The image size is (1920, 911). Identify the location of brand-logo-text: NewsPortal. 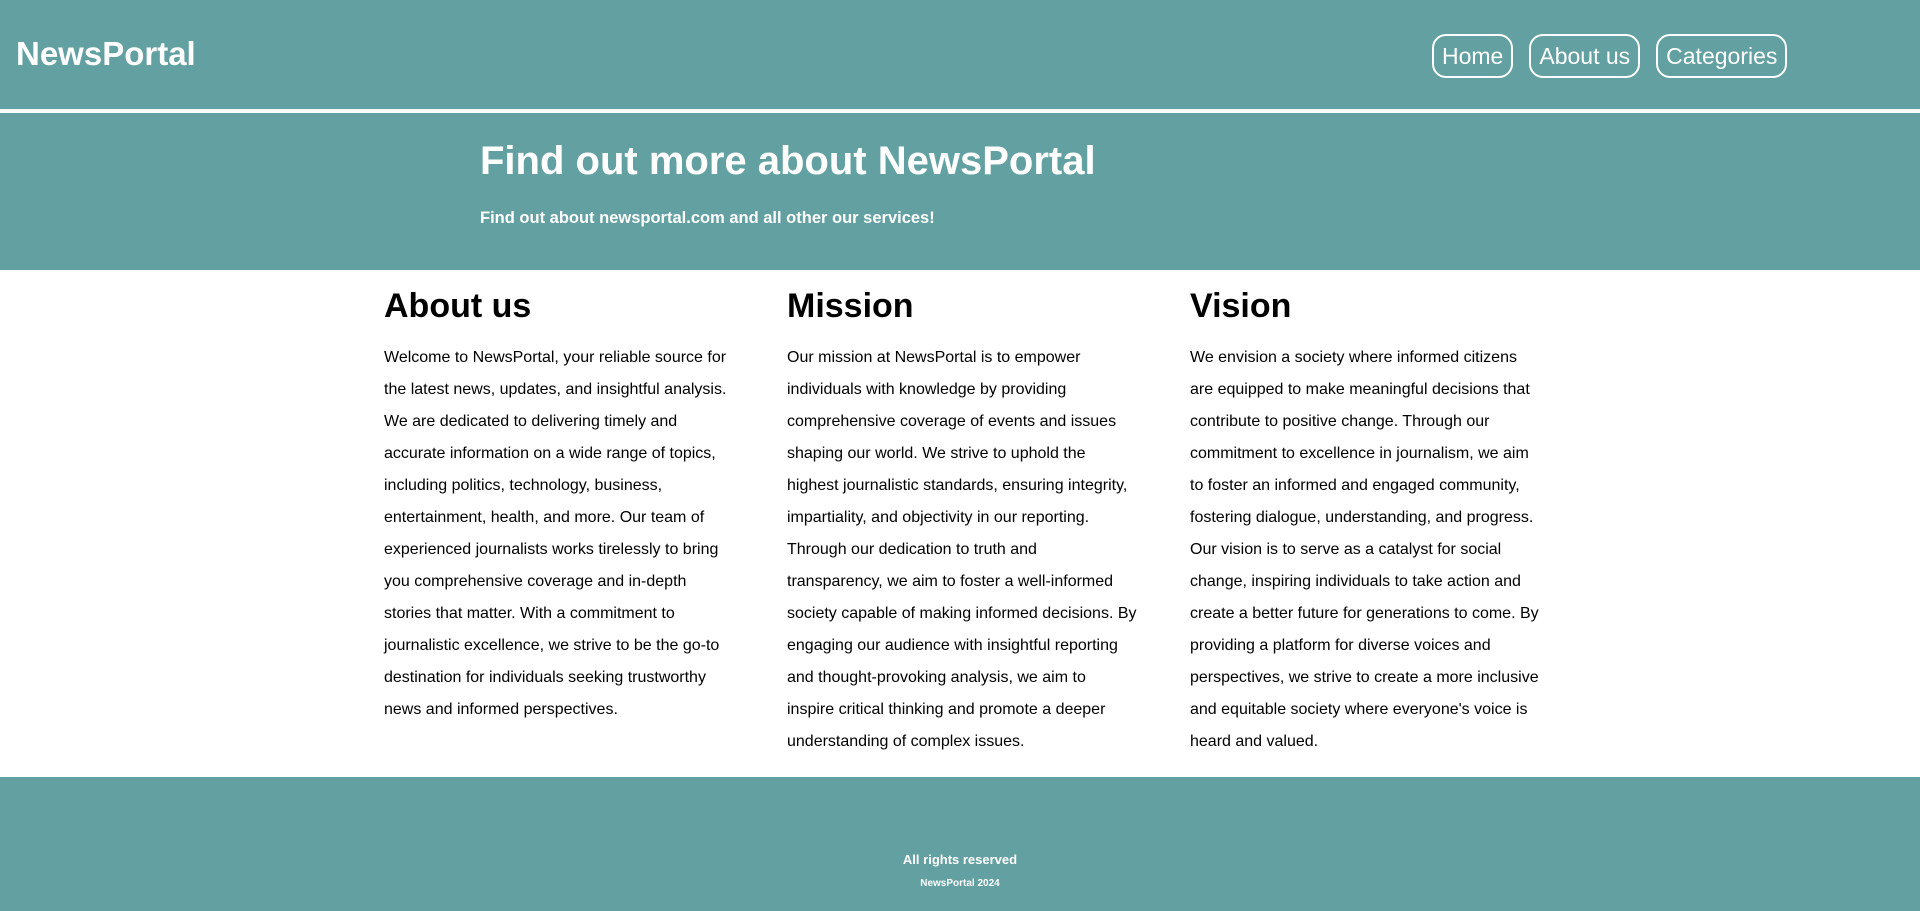
(106, 54).